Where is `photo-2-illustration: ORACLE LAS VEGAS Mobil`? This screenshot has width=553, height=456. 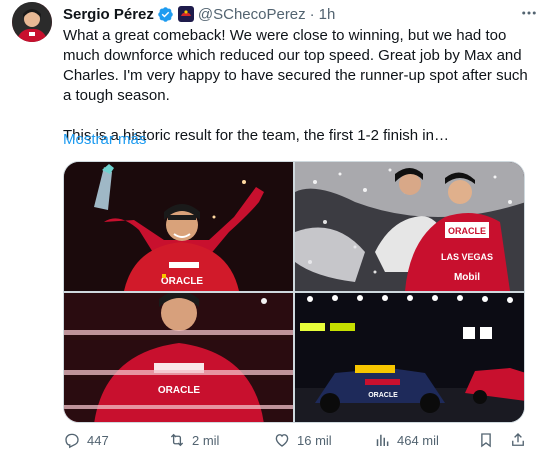
photo-2-illustration: ORACLE LAS VEGAS Mobil is located at coordinates (409, 226).